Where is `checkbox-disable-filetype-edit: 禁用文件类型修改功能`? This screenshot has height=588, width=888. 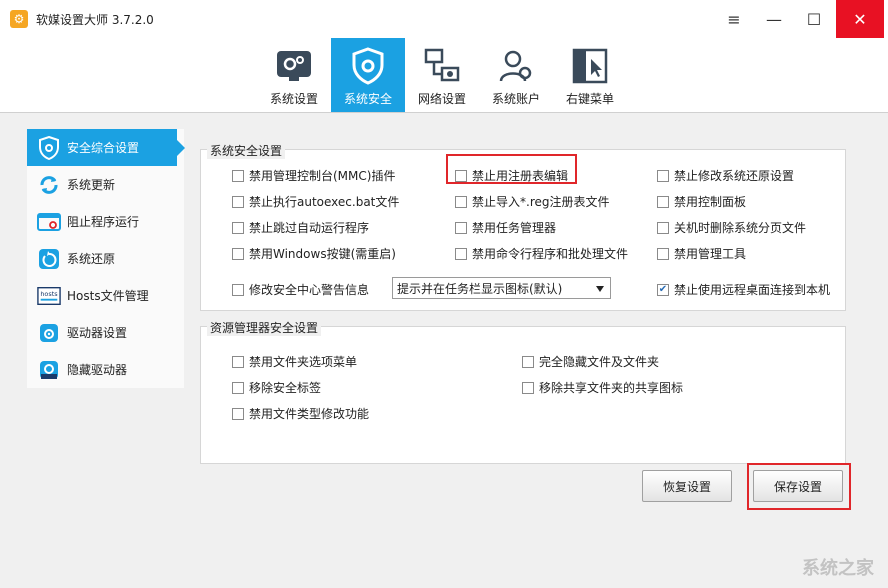
checkbox-disable-filetype-edit: 禁用文件类型修改功能 is located at coordinates (300, 413).